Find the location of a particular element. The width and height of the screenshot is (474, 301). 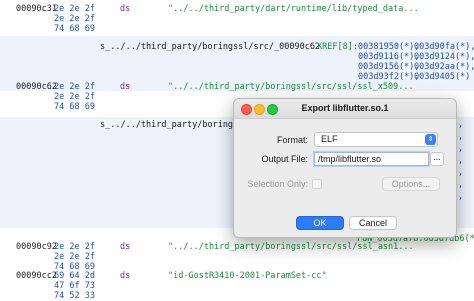

output-file-field: /tmp/libflutter.so is located at coordinates (371, 159).